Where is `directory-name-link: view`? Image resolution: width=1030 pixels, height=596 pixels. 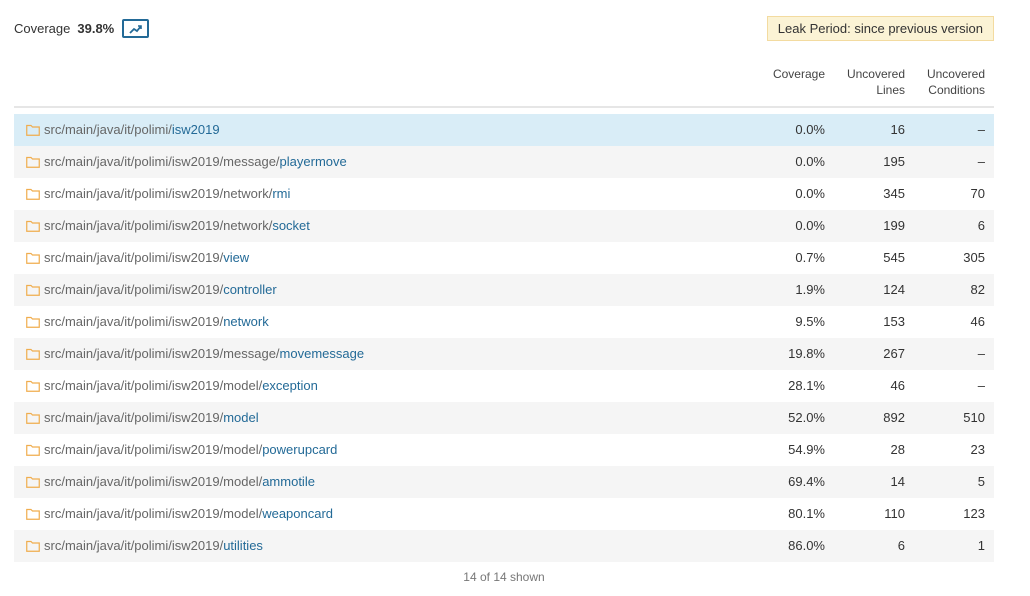 directory-name-link: view is located at coordinates (236, 258).